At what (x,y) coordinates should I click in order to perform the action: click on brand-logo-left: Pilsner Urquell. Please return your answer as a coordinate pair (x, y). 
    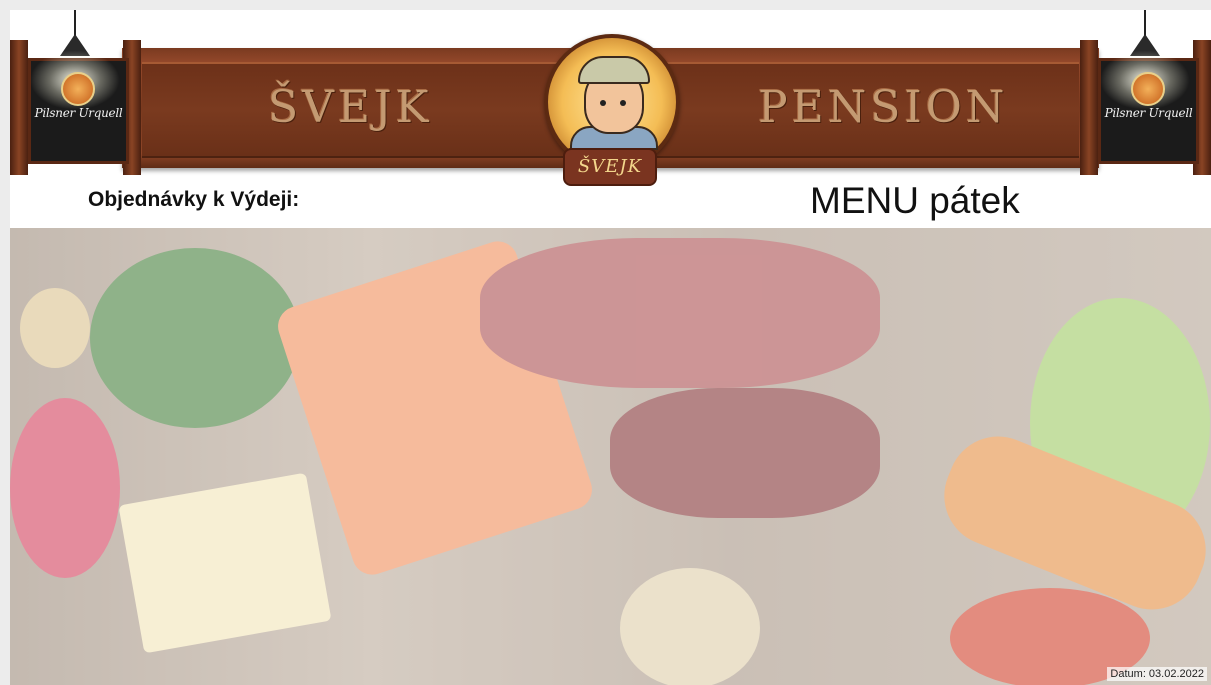
    Looking at the image, I should click on (78, 113).